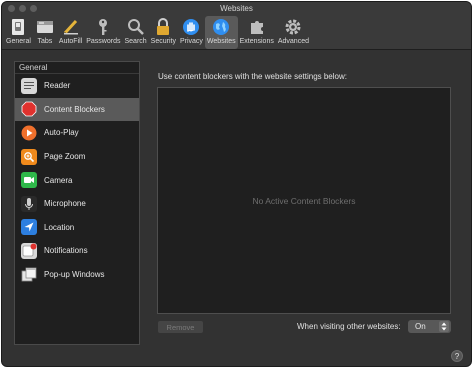 This screenshot has height=369, width=474. What do you see at coordinates (29, 275) in the screenshot?
I see `popup-windows-icon` at bounding box center [29, 275].